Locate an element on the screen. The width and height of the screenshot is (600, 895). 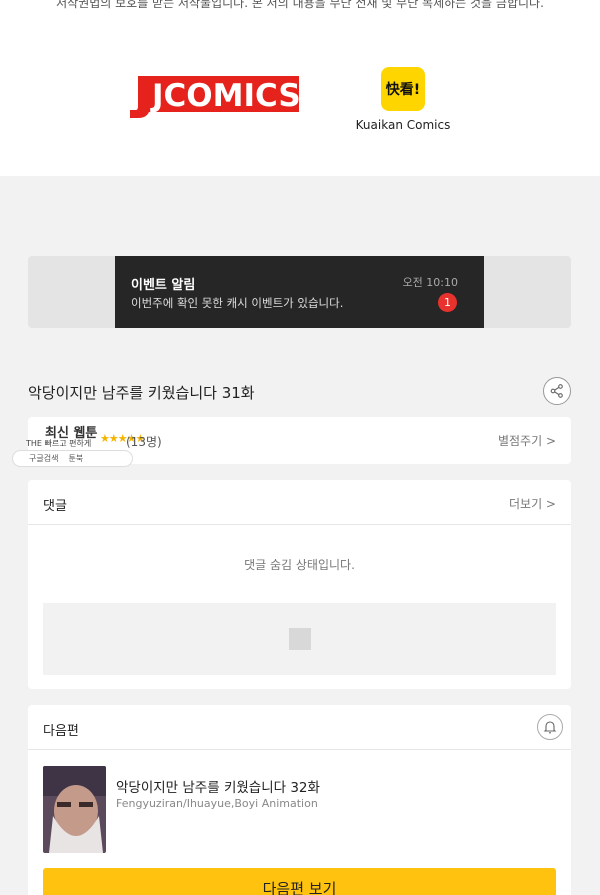
episode-title: 악당이지만 남주를 키웠습니다 31화 is located at coordinates (141, 393).